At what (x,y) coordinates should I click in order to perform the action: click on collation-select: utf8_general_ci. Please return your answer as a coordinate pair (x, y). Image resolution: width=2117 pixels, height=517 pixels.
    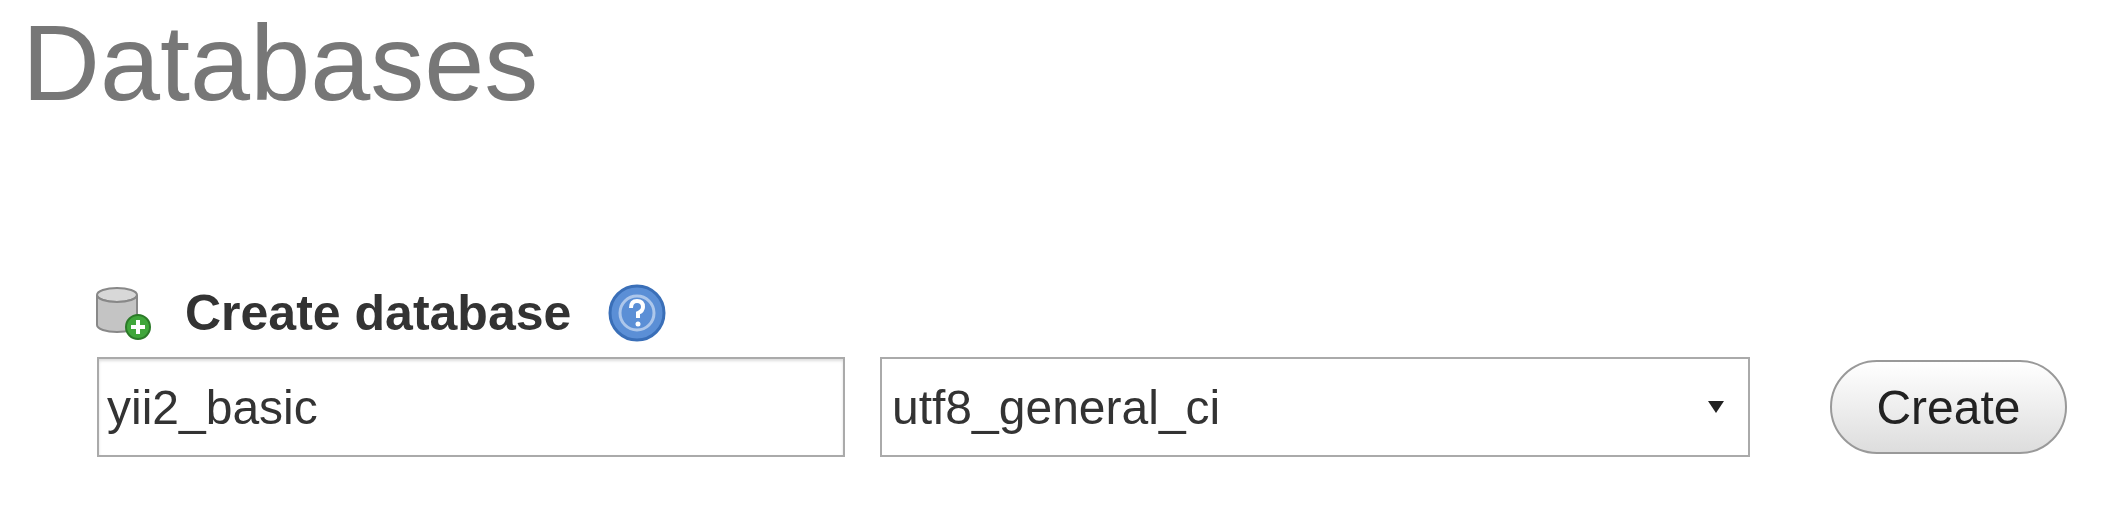
    Looking at the image, I should click on (1315, 407).